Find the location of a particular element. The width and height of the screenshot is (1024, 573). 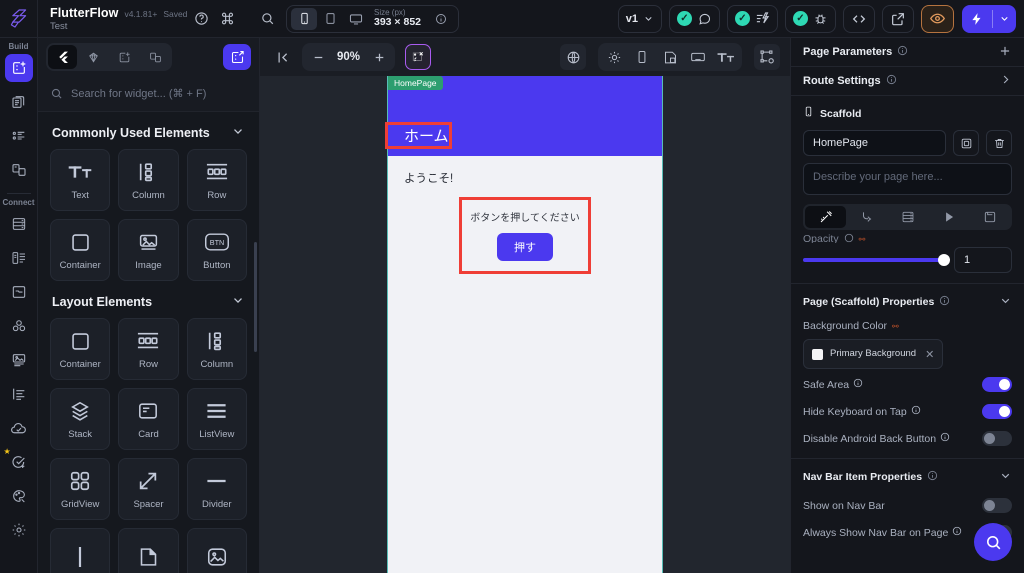

sidebar-settings is located at coordinates (19, 530).